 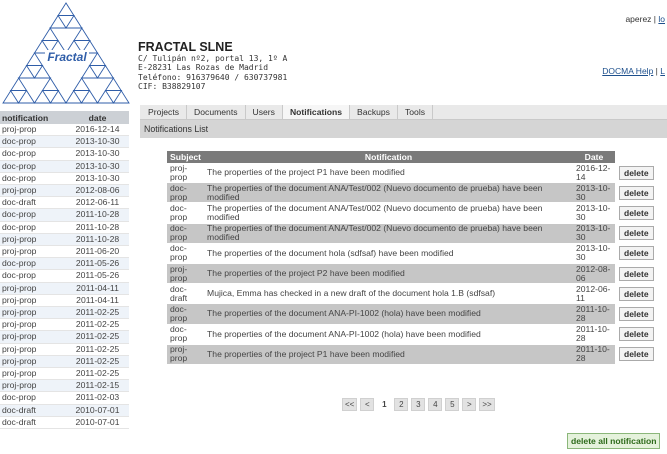 I want to click on pager-page-2: 2, so click(x=401, y=404).